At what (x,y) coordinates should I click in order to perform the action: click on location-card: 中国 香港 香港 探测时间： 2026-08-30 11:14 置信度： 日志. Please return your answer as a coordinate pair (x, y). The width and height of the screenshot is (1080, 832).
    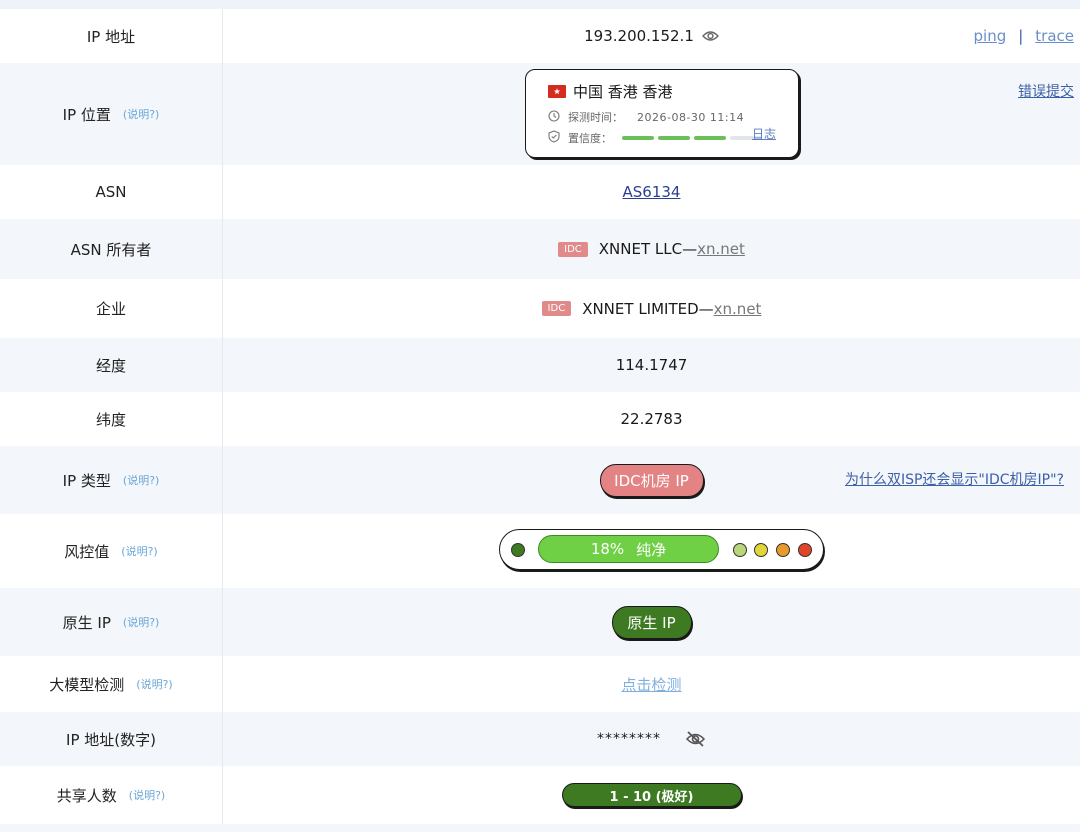
    Looking at the image, I should click on (662, 113).